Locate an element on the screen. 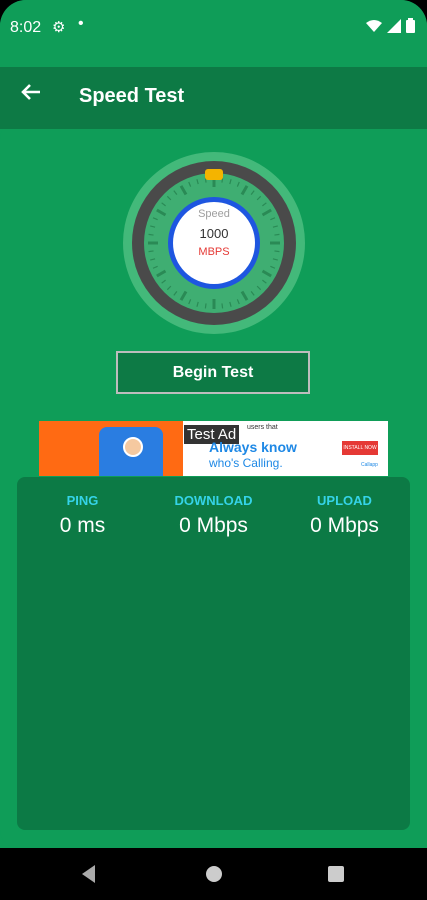 This screenshot has height=900, width=427. status-icons is located at coordinates (390, 25).